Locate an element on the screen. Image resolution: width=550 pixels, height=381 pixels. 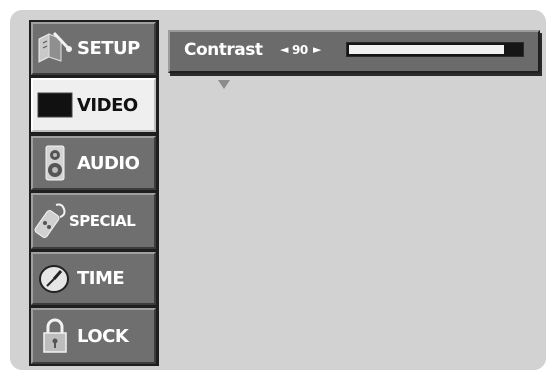
menu-item-label-time: TIME is located at coordinates (101, 278).